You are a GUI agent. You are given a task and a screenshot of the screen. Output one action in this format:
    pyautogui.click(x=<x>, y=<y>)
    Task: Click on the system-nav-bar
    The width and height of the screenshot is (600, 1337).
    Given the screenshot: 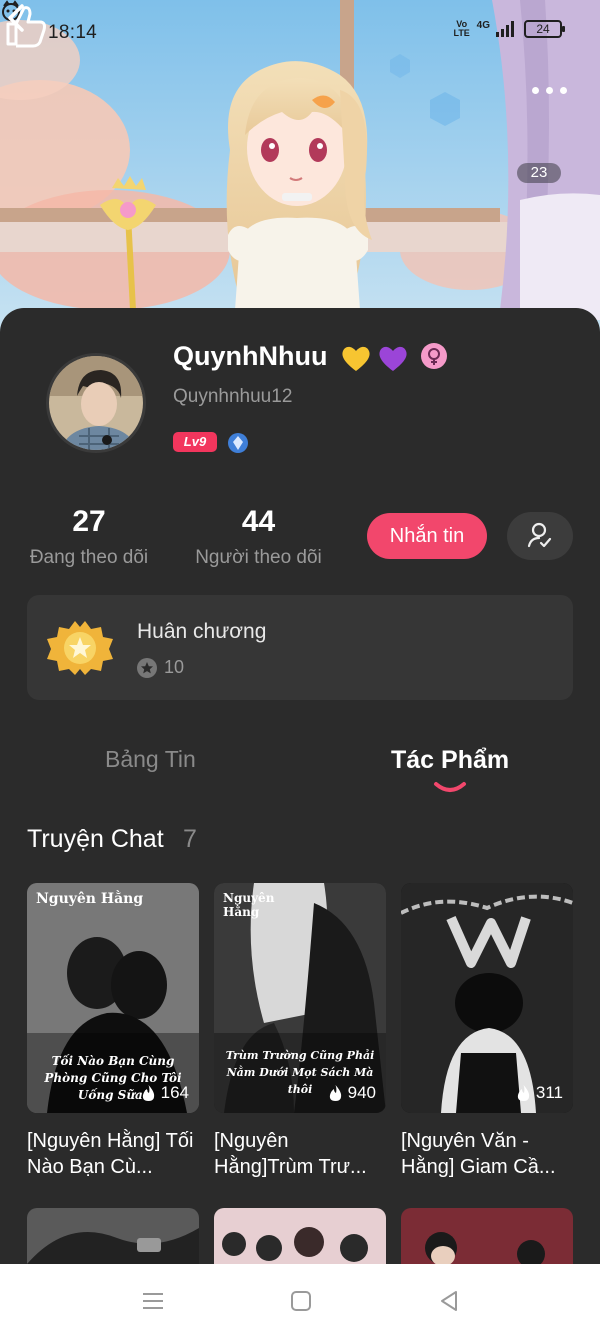 What is the action you would take?
    pyautogui.click(x=300, y=1300)
    